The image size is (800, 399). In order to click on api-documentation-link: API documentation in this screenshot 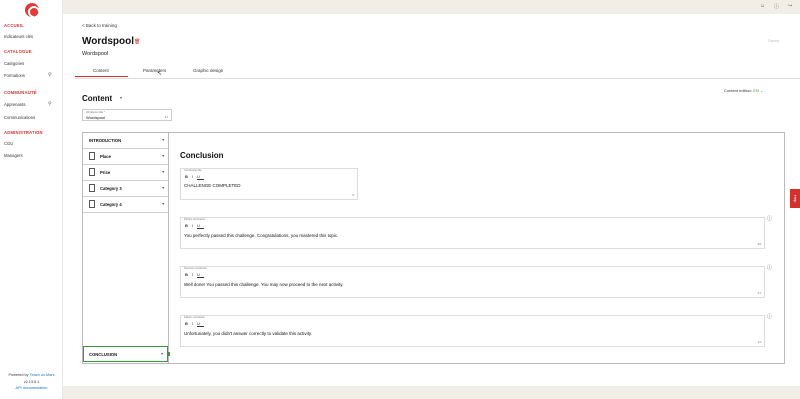, I will do `click(31, 388)`.